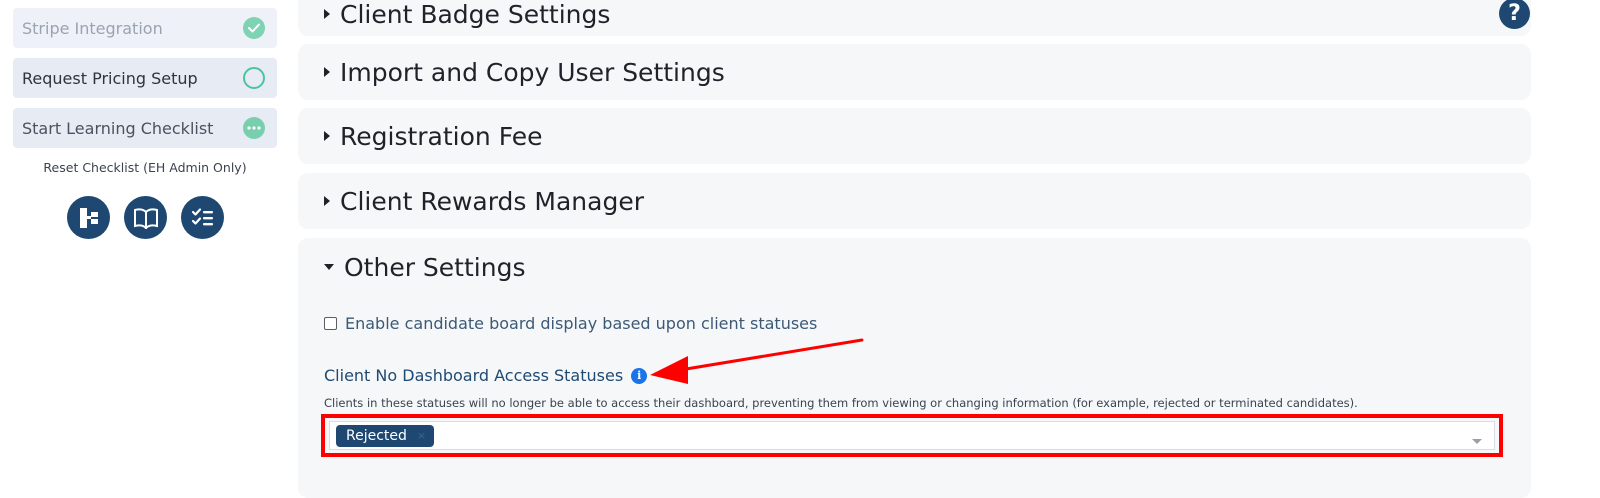 Image resolution: width=1600 pixels, height=498 pixels. I want to click on sitemap-icon, so click(88, 217).